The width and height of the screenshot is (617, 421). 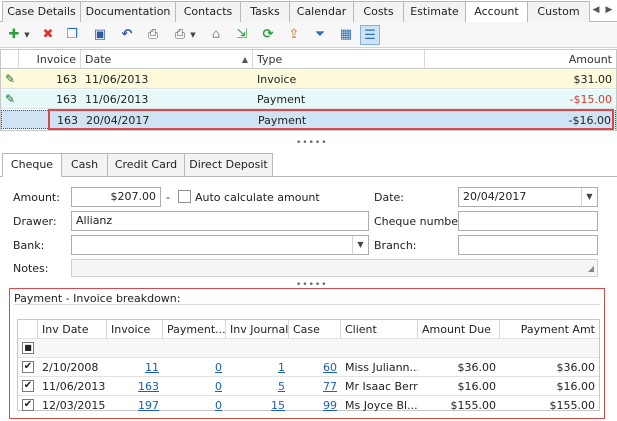 What do you see at coordinates (308, 348) in the screenshot?
I see `breakdown-filter-row: ■` at bounding box center [308, 348].